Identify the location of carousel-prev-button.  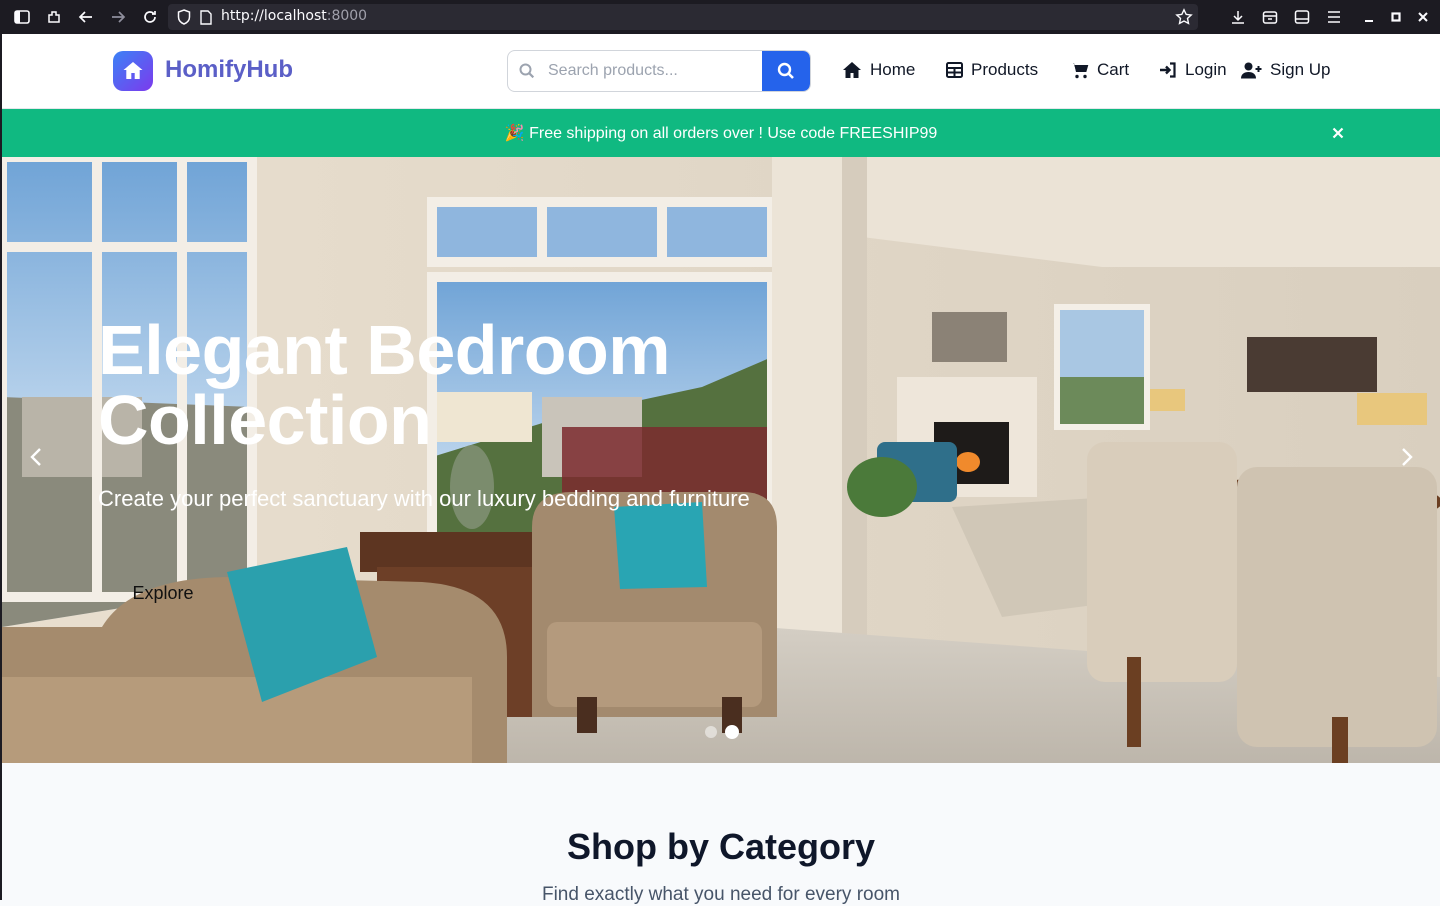
(36, 457).